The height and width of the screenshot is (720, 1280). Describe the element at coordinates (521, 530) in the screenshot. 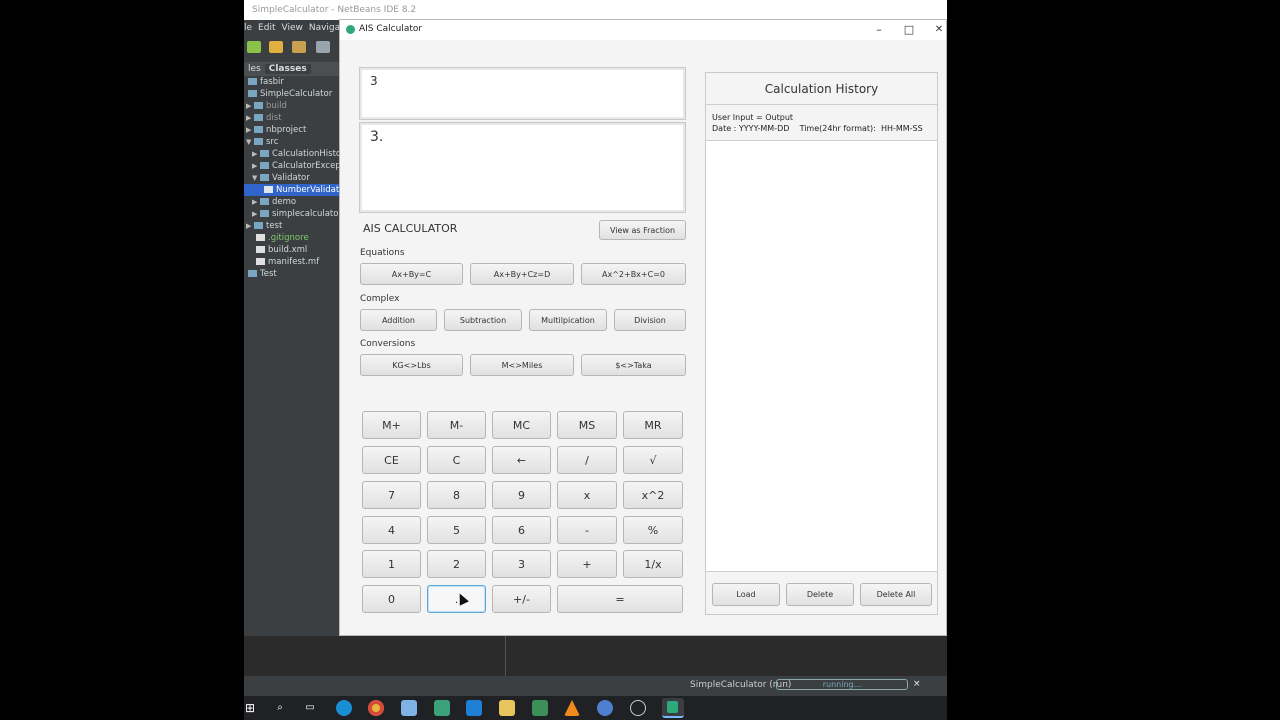

I see `key-6: 6` at that location.